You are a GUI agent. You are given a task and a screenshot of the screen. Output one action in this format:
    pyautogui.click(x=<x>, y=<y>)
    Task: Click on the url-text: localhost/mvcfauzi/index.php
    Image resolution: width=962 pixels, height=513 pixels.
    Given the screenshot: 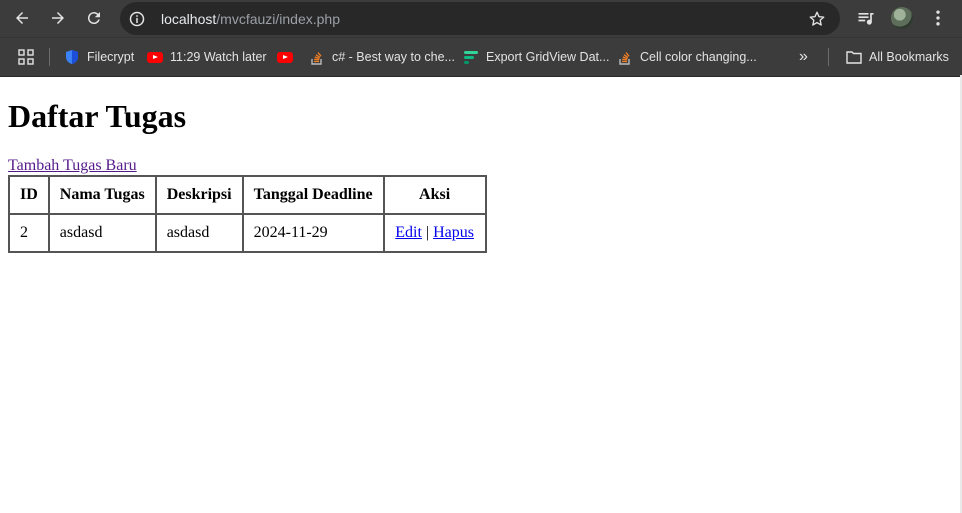 What is the action you would take?
    pyautogui.click(x=250, y=19)
    